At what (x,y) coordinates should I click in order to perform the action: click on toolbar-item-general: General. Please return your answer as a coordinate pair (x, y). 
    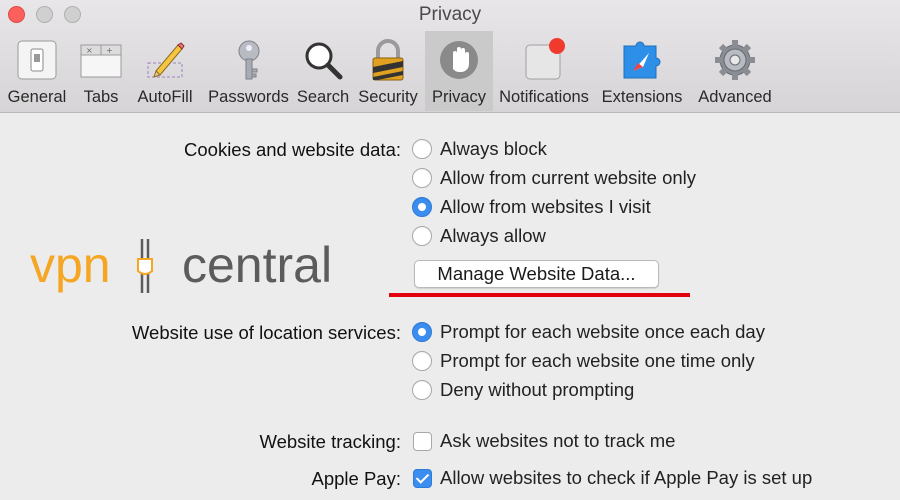
    Looking at the image, I should click on (37, 71).